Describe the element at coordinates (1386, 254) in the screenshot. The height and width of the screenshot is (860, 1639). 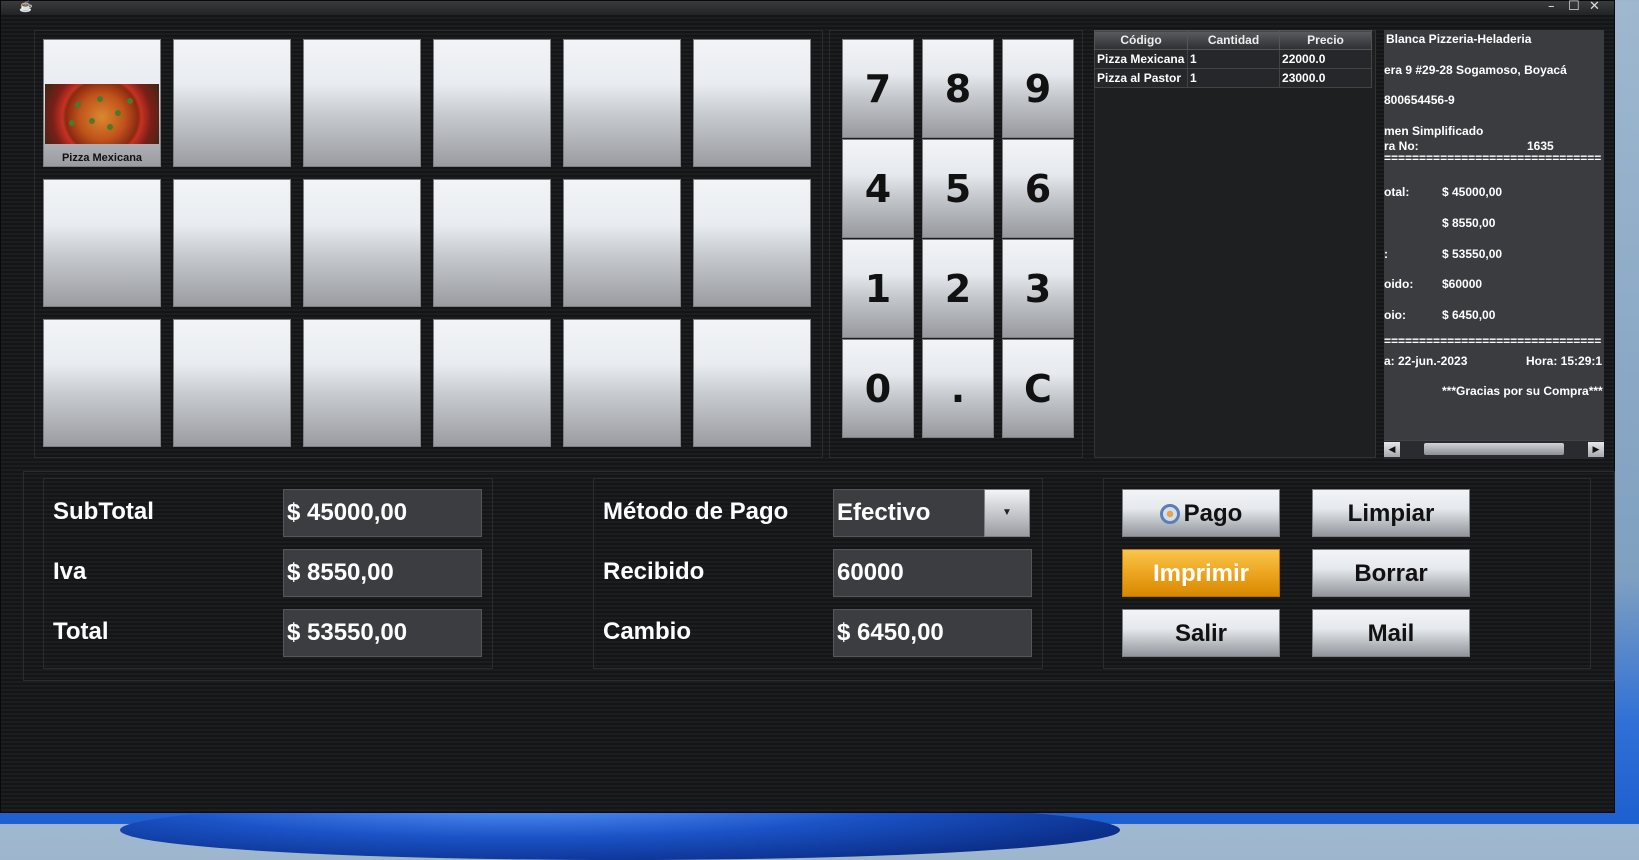
I see `receipt-total-label: :` at that location.